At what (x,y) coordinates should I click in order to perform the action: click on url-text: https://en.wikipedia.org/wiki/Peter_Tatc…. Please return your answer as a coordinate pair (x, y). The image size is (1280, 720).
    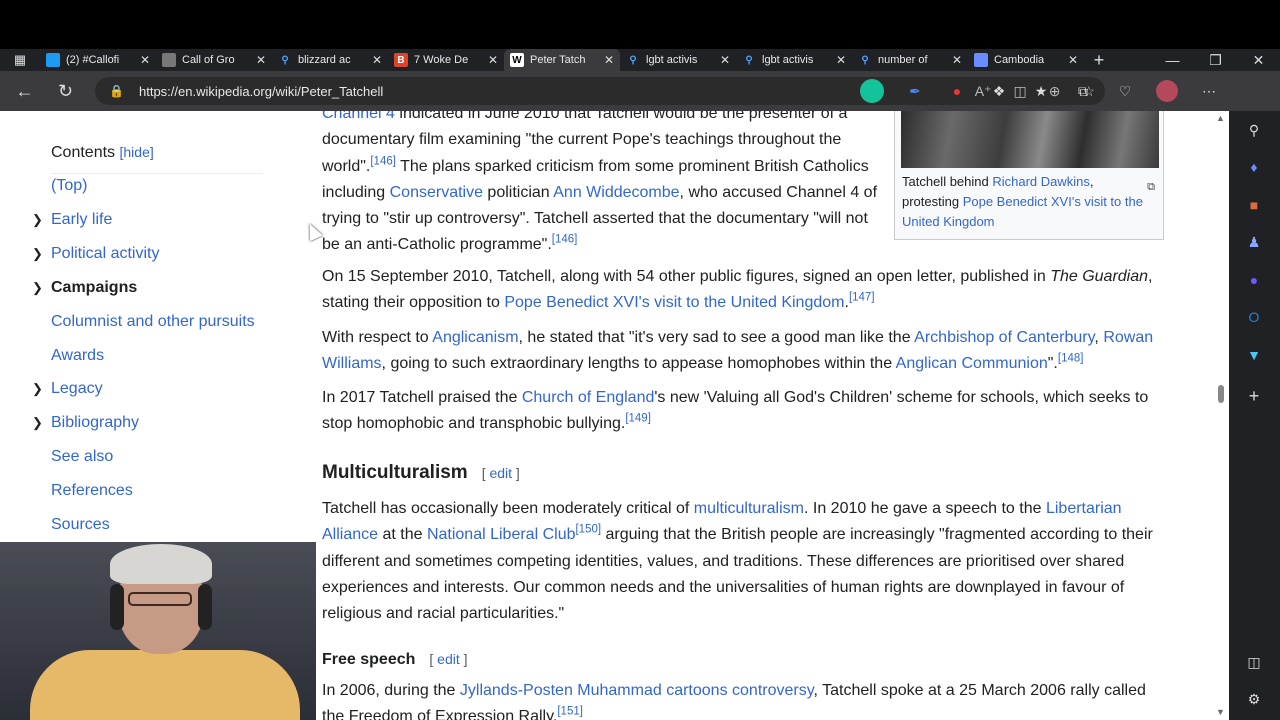
    Looking at the image, I should click on (261, 91).